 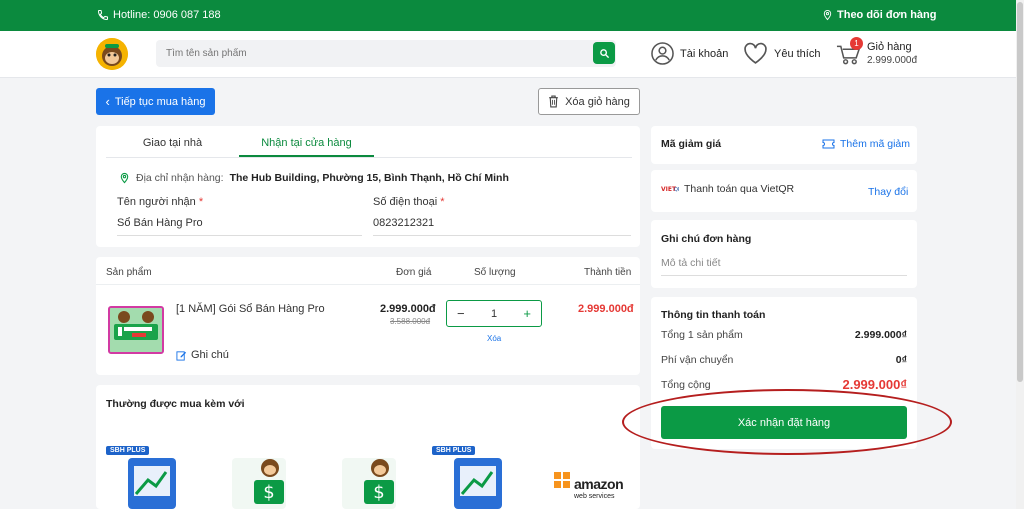 I want to click on track-orders-link: Theo dõi đơn hàng, so click(x=879, y=15).